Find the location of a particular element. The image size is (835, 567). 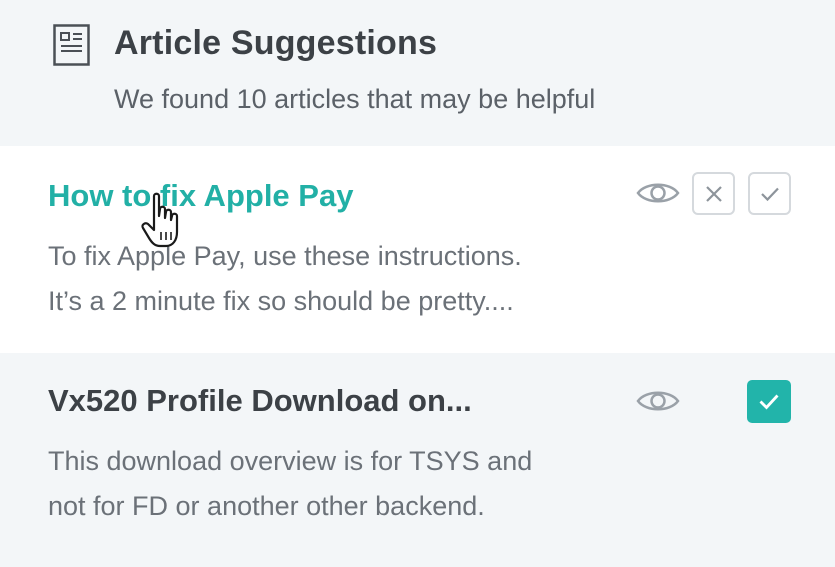

selected-checkbox is located at coordinates (769, 401).